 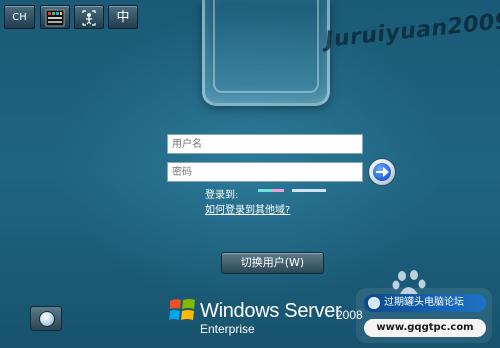 I want to click on switch-user-button: 切换用户(W), so click(x=272, y=263).